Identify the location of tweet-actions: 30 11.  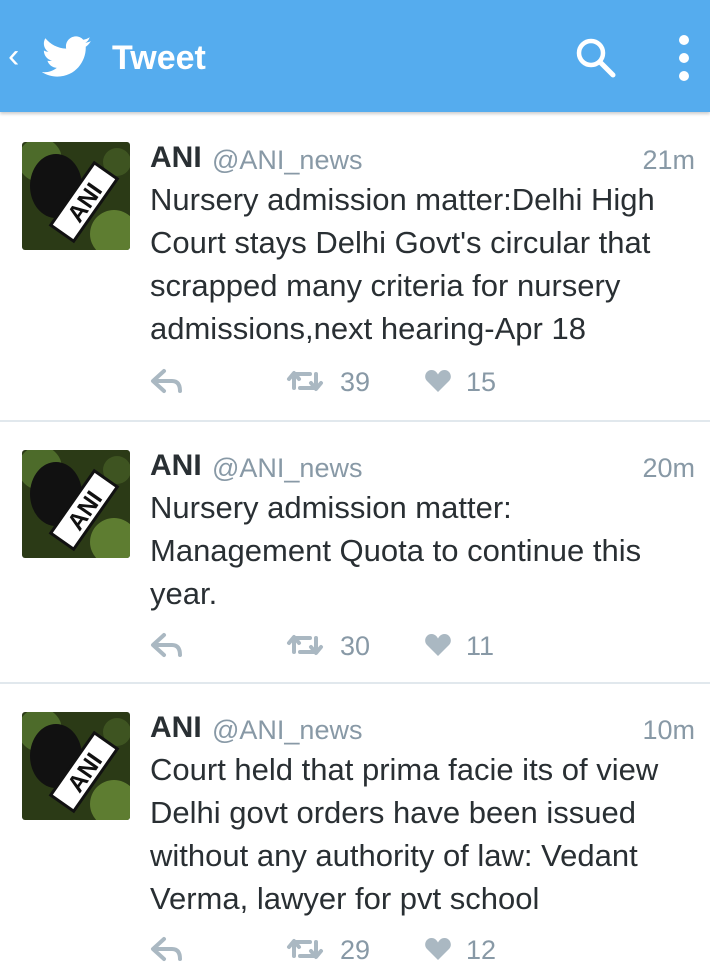
(424, 646).